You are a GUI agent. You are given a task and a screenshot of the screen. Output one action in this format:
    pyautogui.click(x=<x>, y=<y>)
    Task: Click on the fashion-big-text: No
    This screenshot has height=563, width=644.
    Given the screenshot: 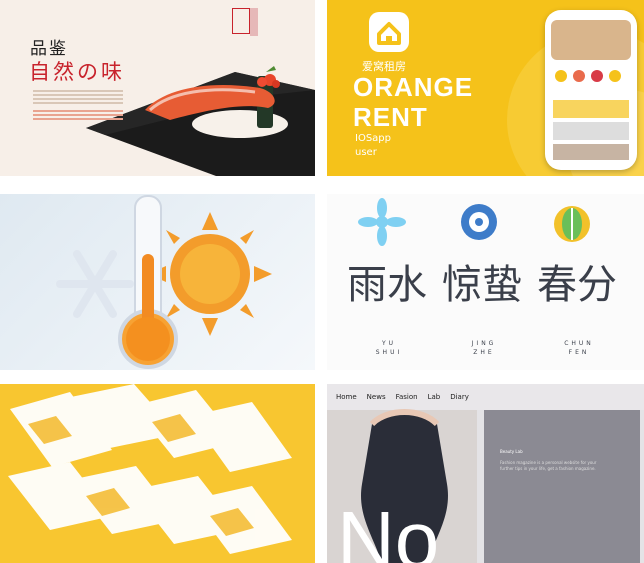 What is the action you would take?
    pyautogui.click(x=388, y=529)
    